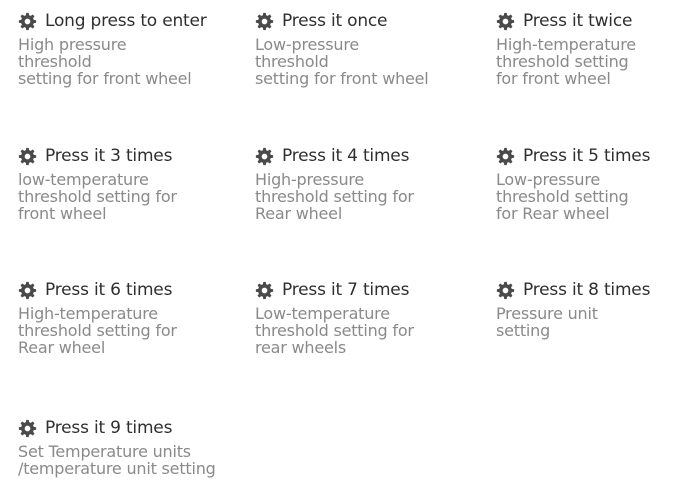  I want to click on instruction-heading: Press it 3 times, so click(138, 156).